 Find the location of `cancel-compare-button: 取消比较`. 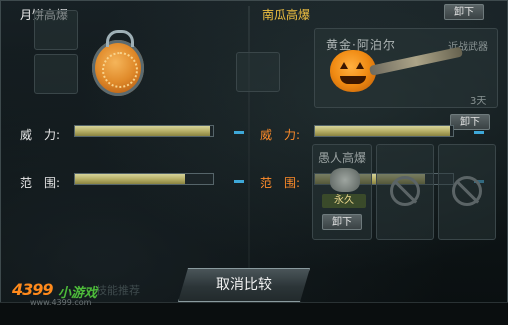

cancel-compare-button: 取消比较 is located at coordinates (244, 285).